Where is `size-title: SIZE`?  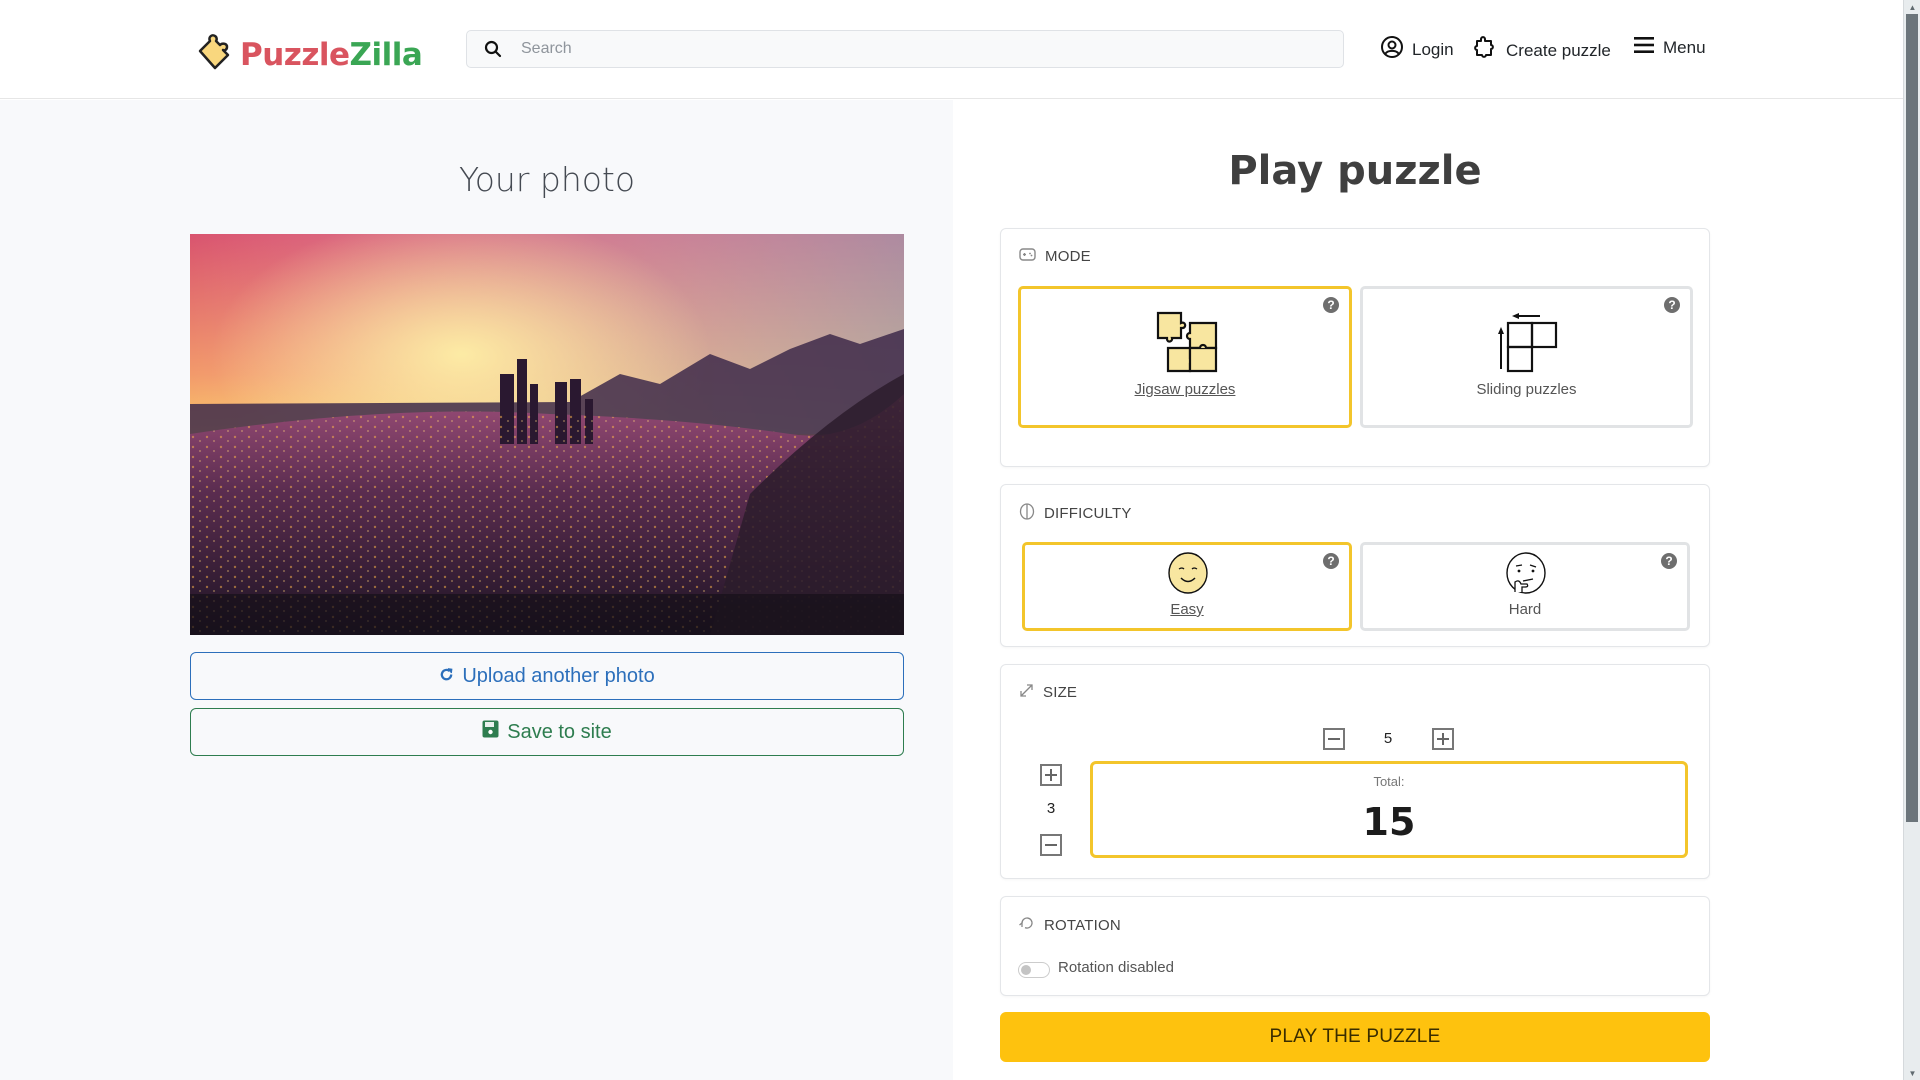 size-title: SIZE is located at coordinates (1060, 692).